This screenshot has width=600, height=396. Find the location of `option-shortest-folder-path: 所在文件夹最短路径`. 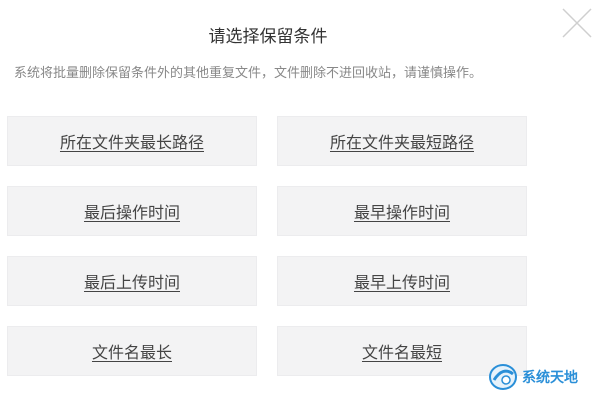

option-shortest-folder-path: 所在文件夹最短路径 is located at coordinates (402, 141).